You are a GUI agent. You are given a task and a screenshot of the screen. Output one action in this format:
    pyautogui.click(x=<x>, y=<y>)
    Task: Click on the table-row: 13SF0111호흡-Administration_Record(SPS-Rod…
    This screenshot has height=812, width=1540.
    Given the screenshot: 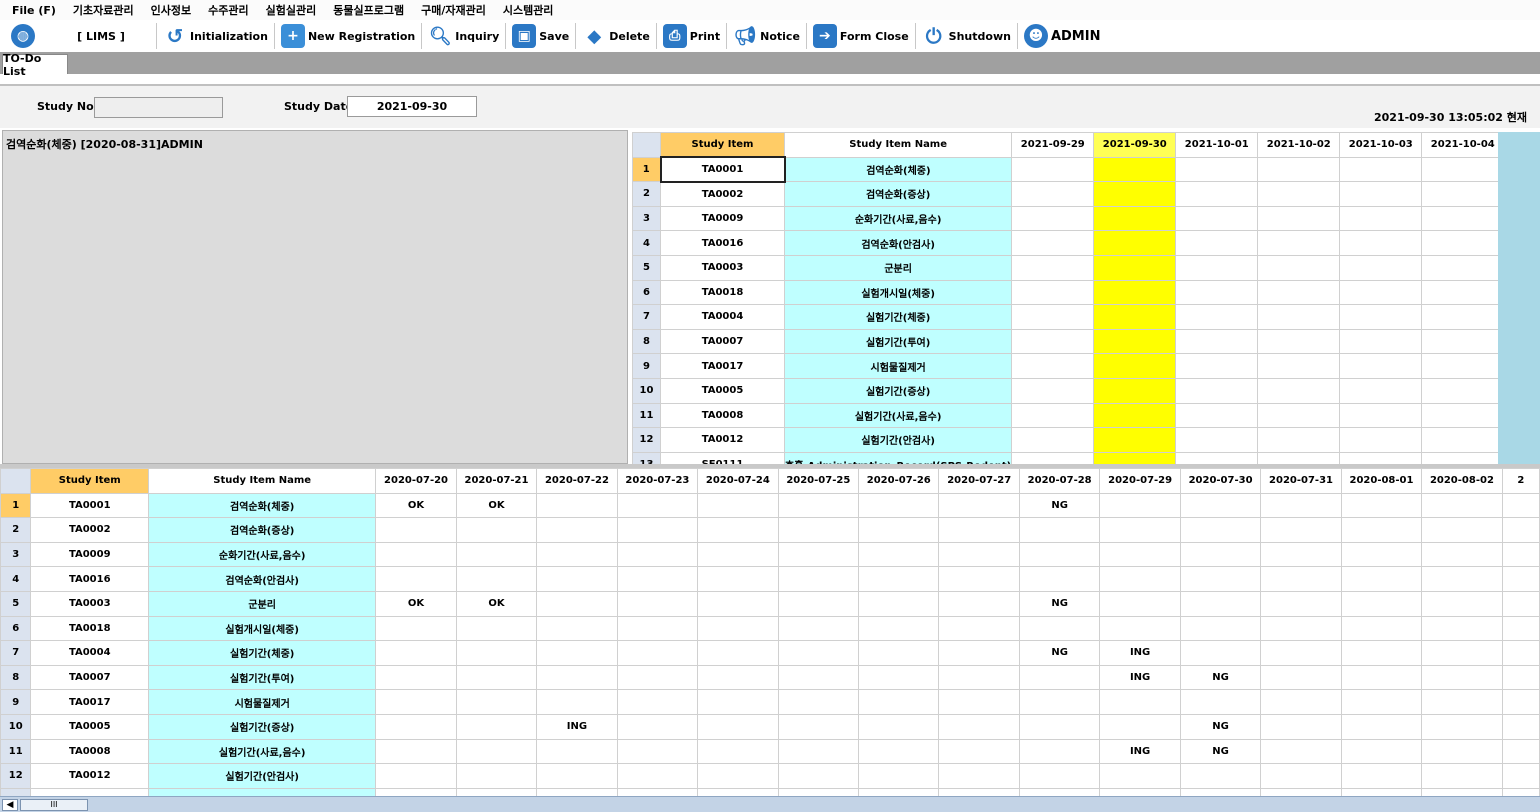 What is the action you would take?
    pyautogui.click(x=1068, y=457)
    